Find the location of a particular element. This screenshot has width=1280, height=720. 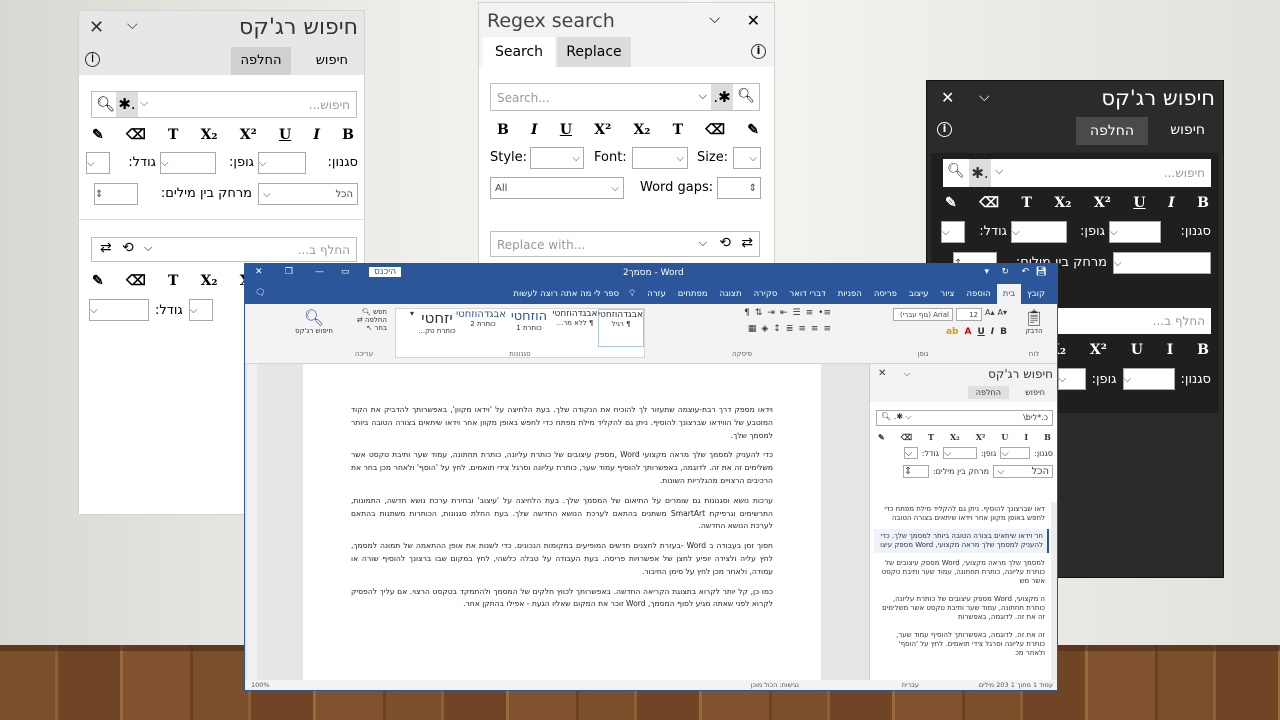

tab-home: בית is located at coordinates (1009, 294).